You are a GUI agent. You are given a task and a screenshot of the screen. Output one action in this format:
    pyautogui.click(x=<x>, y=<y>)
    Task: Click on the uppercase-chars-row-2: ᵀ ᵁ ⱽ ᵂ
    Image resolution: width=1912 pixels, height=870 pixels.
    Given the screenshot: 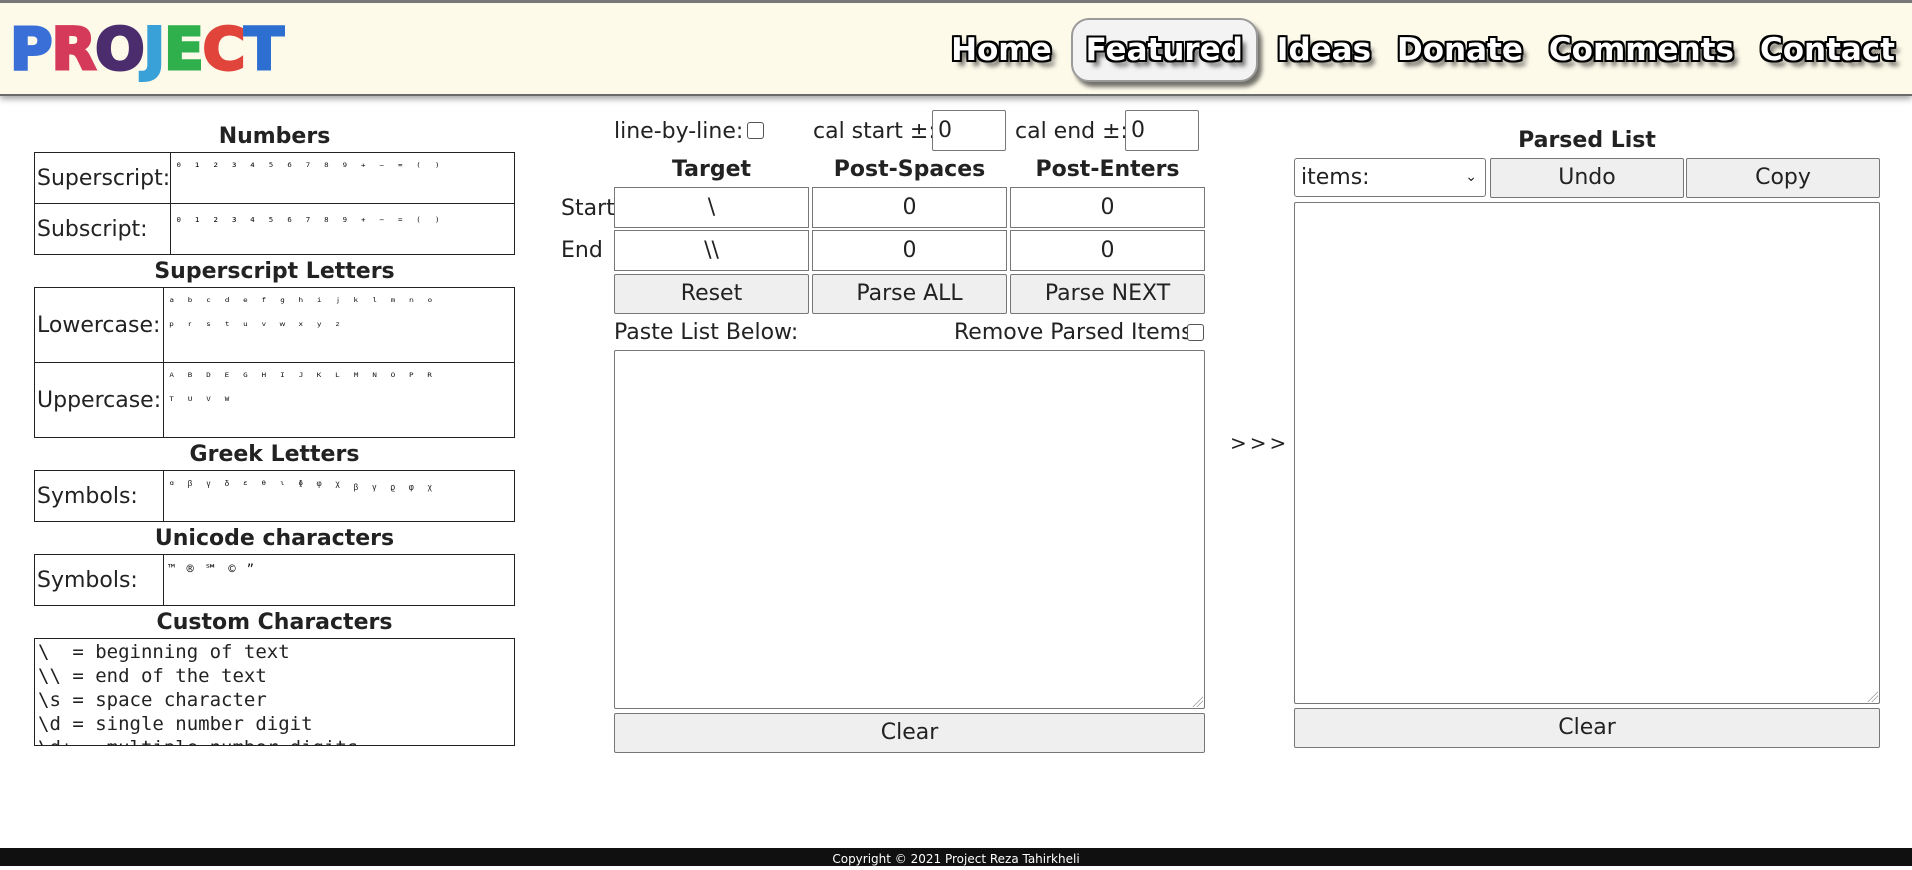 What is the action you would take?
    pyautogui.click(x=339, y=401)
    